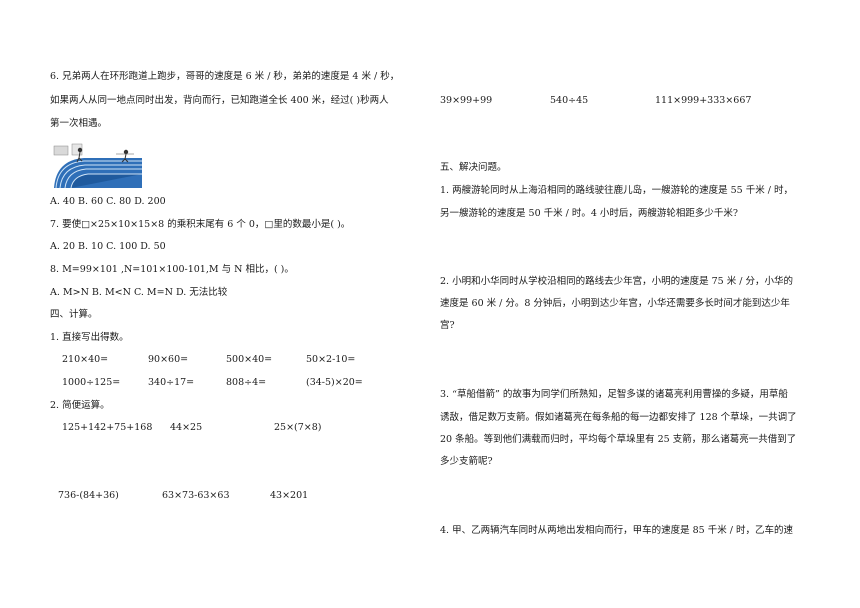  What do you see at coordinates (589, 213) in the screenshot?
I see `problem-1-line2: 另一艘游轮的速度是 50 千米 / 时。4 小时后，两艘游轮相距多少千米?` at bounding box center [589, 213].